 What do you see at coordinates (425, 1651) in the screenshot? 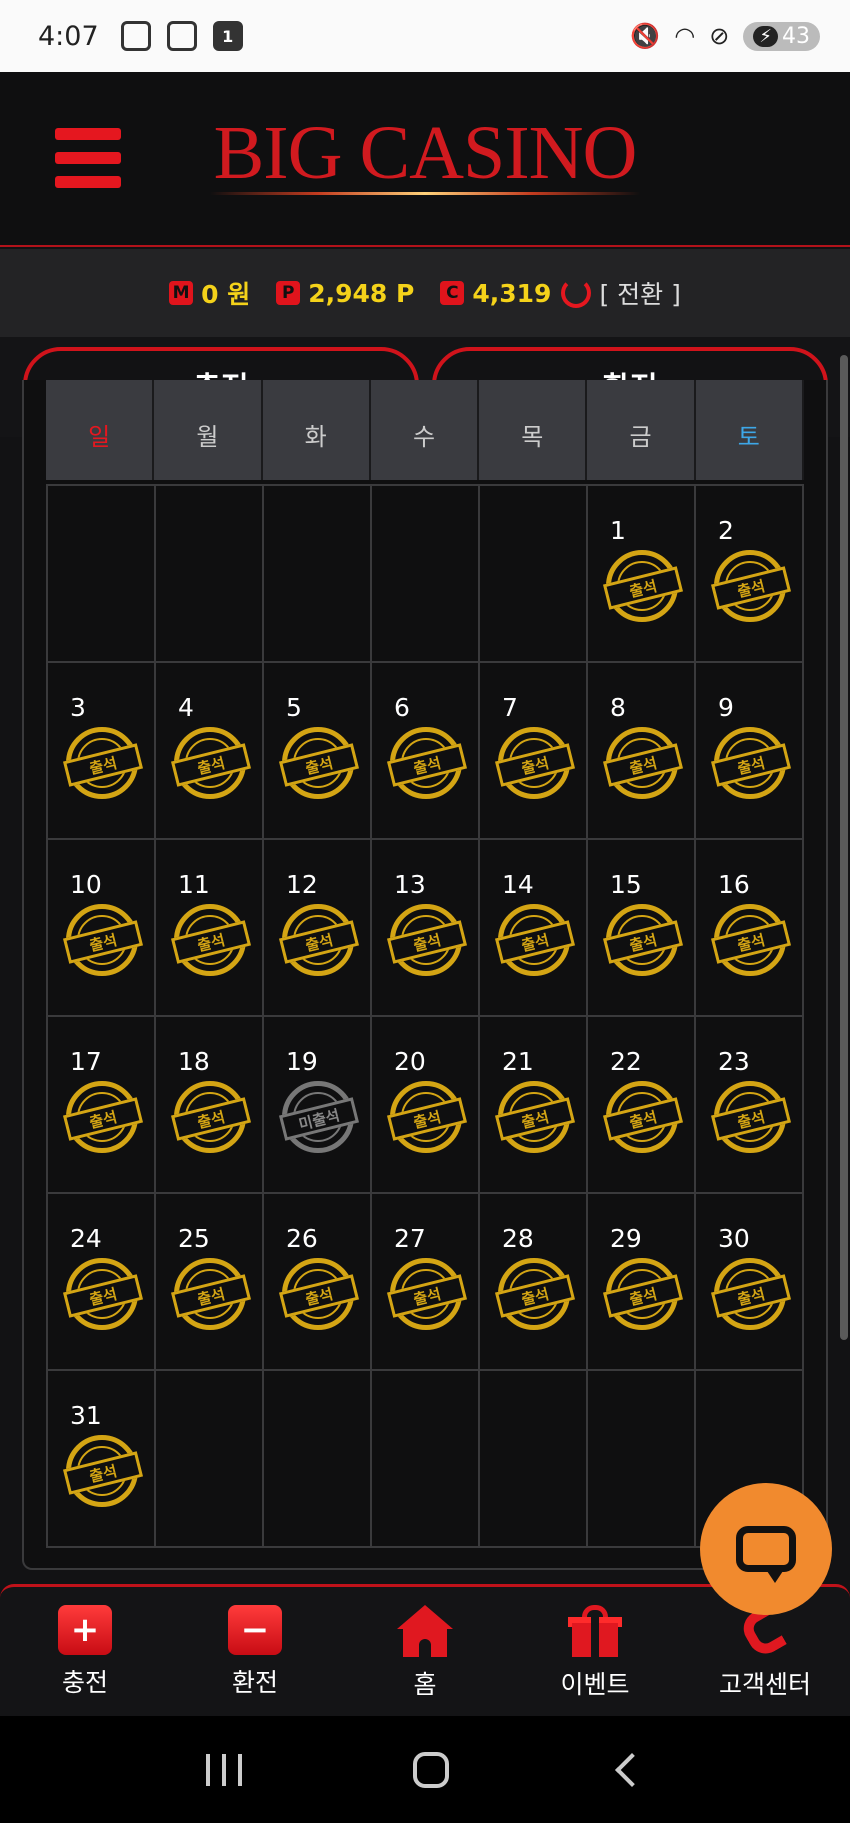
I see `nav-home: 홈` at bounding box center [425, 1651].